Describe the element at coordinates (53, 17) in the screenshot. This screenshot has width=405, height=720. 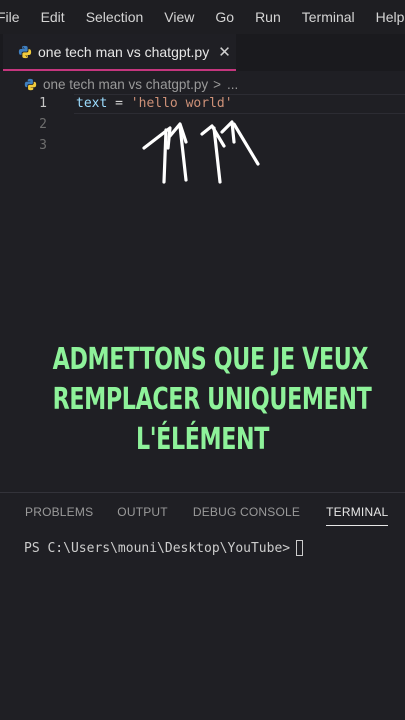
I see `menu-edit: Edit` at that location.